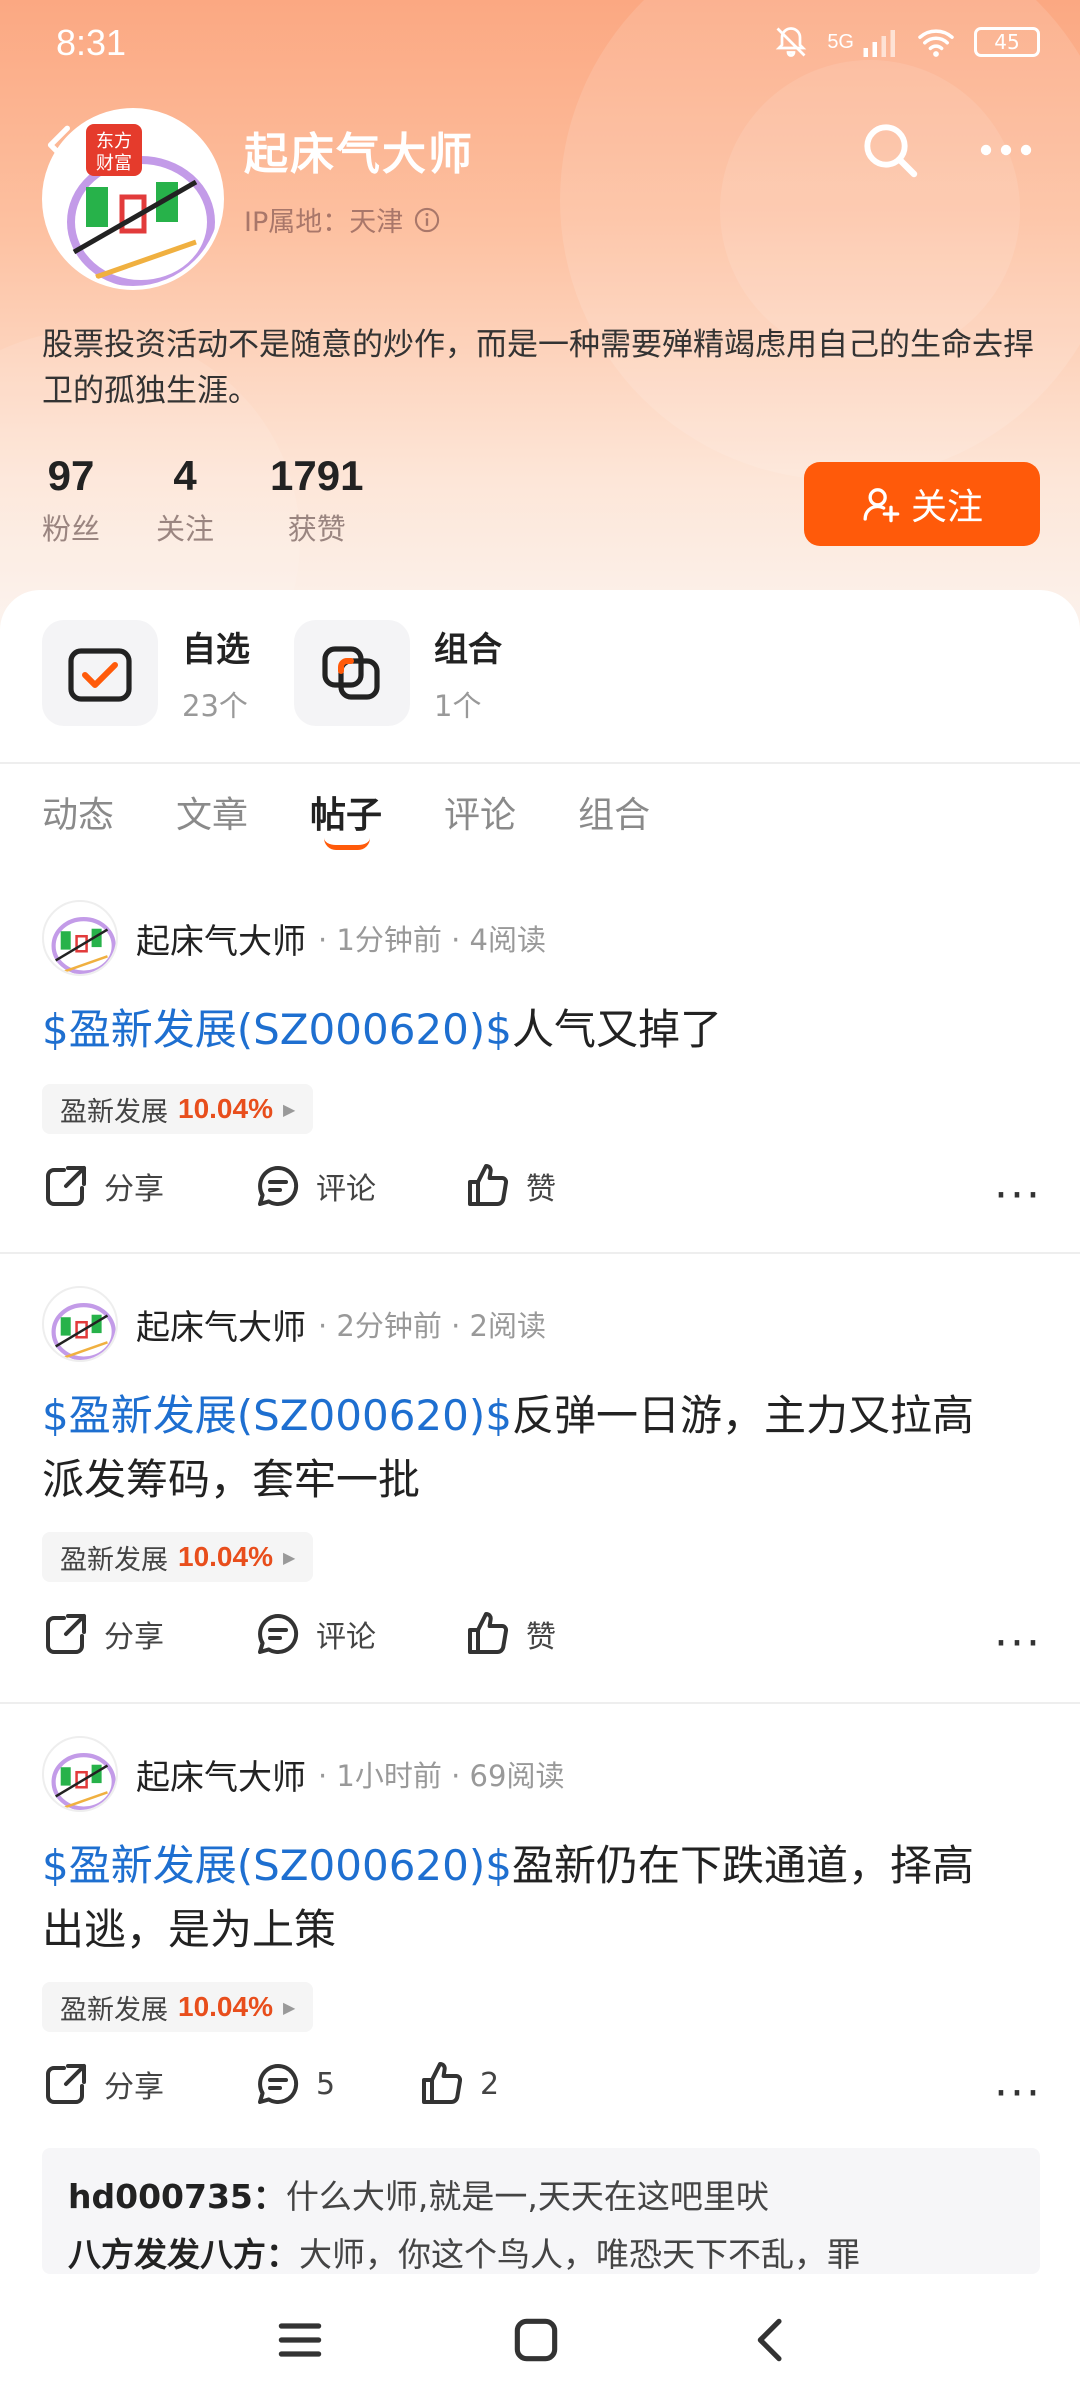 This screenshot has height=2400, width=1080. Describe the element at coordinates (71, 475) in the screenshot. I see `stat-number: 97` at that location.